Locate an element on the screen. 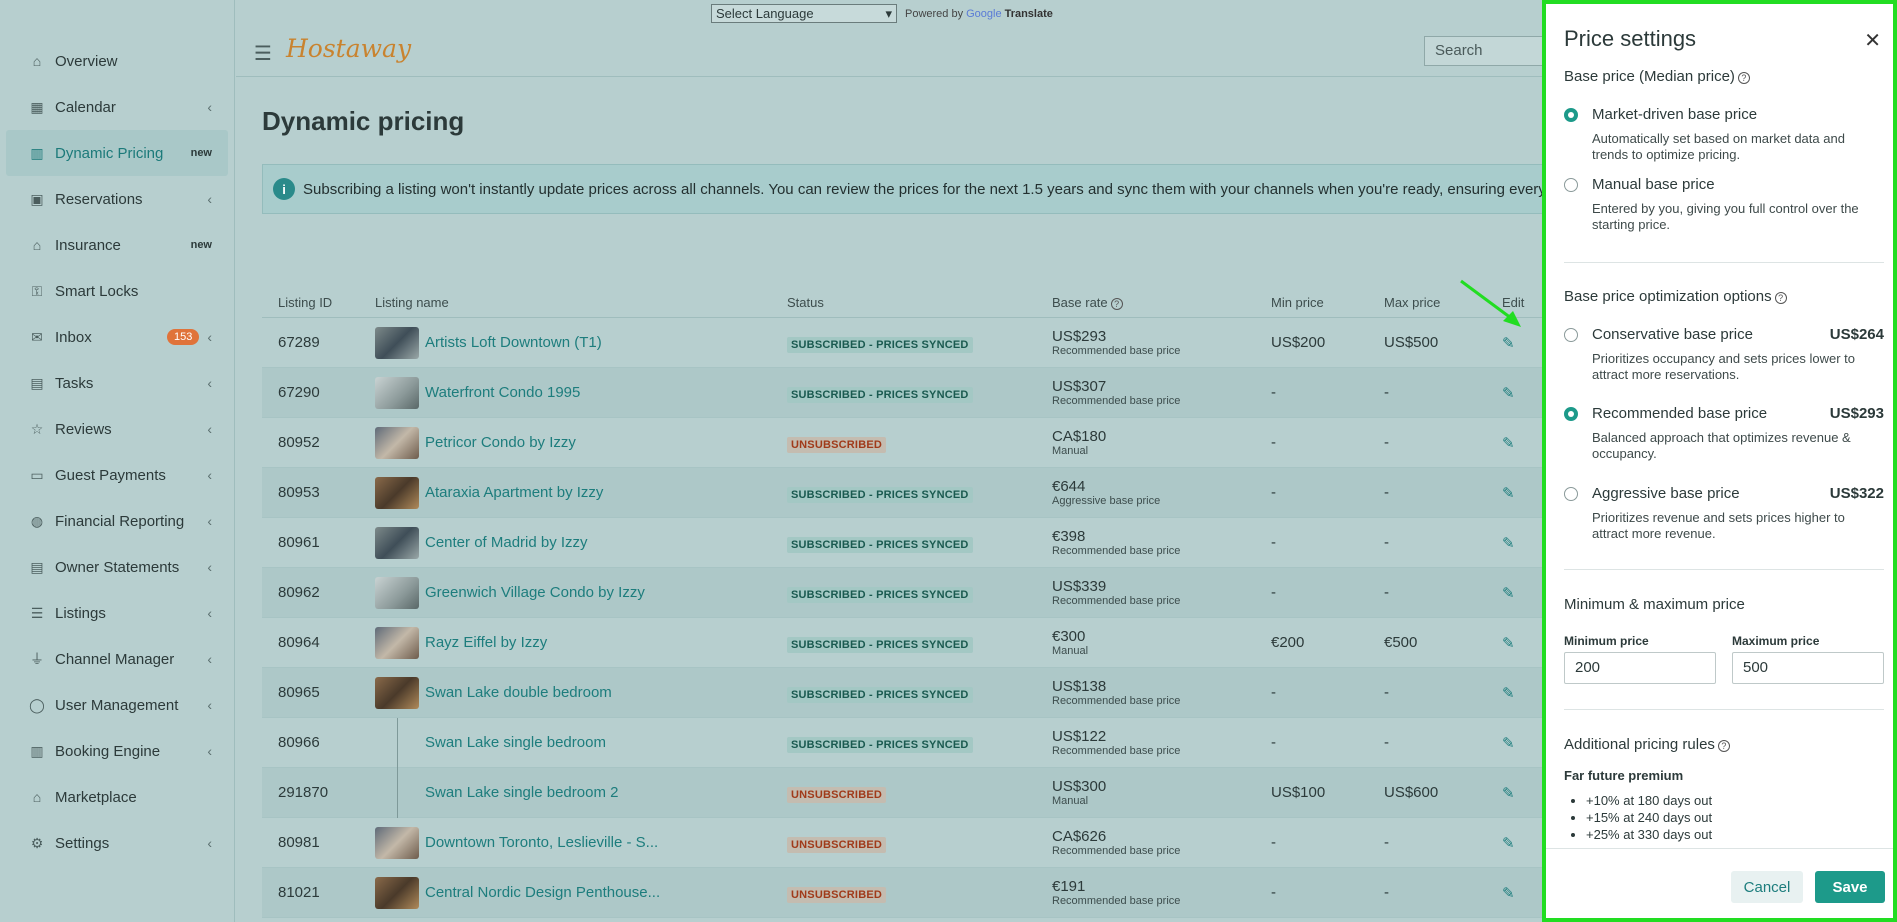 This screenshot has height=922, width=1897. base-rate-cell: US$307 Recommended base price is located at coordinates (1161, 392).